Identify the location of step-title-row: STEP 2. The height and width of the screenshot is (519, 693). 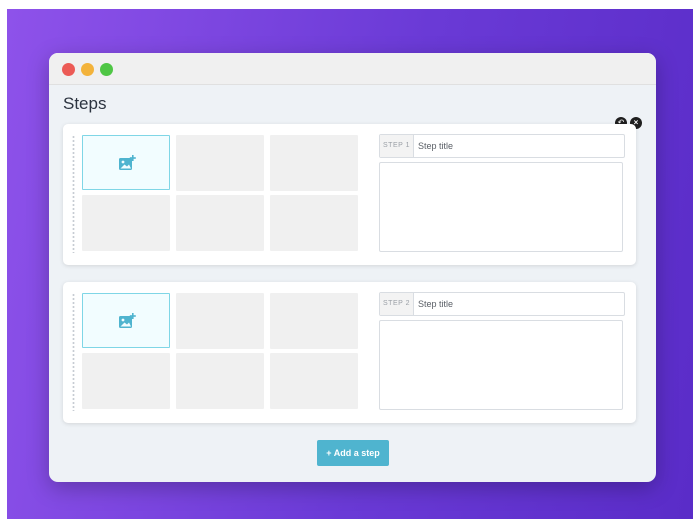
(502, 304).